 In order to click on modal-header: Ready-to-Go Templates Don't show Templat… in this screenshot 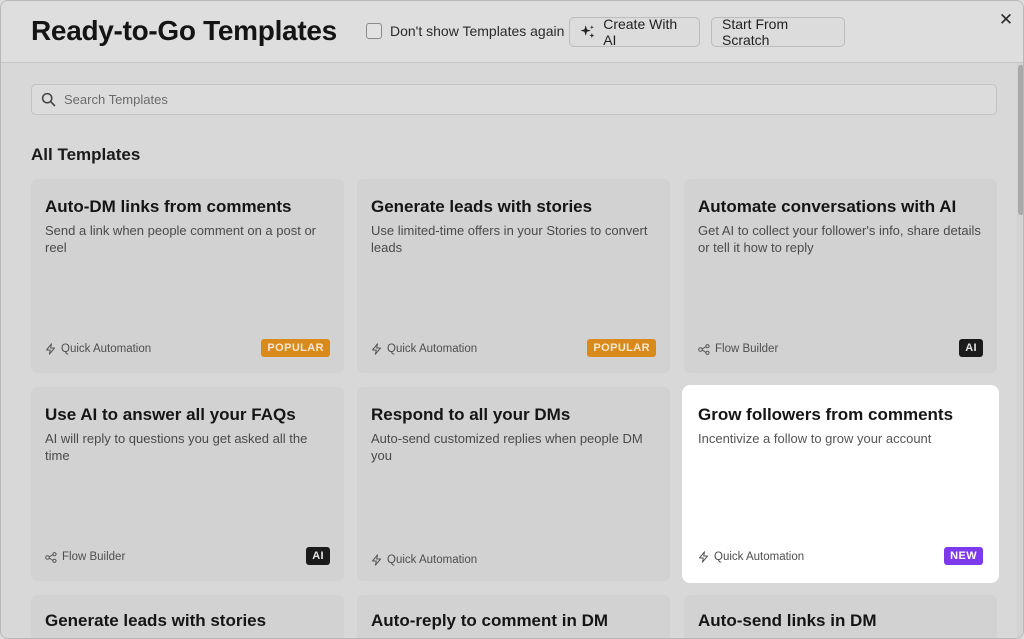, I will do `click(512, 32)`.